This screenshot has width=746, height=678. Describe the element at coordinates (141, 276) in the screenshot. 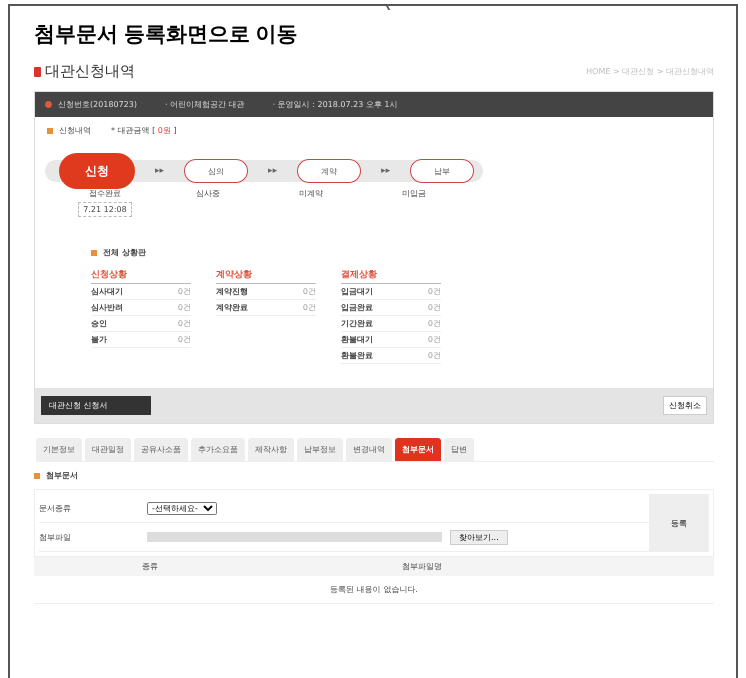

I see `group-title: 신청상황` at that location.